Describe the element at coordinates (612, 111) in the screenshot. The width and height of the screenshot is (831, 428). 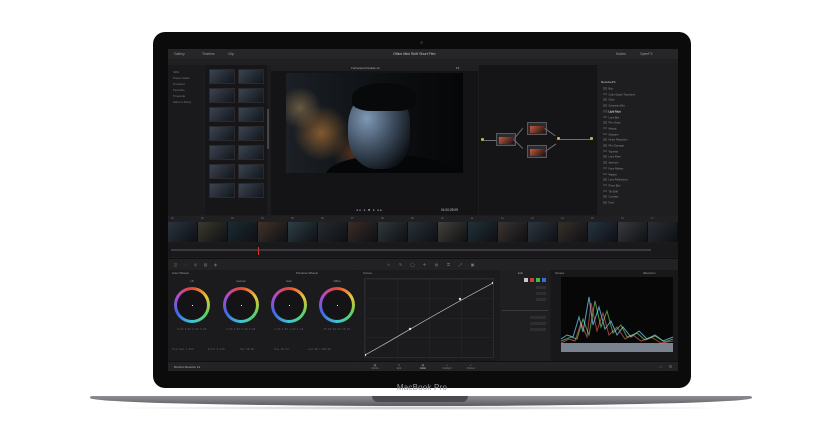
I see `openfx-item: Light Rays` at that location.